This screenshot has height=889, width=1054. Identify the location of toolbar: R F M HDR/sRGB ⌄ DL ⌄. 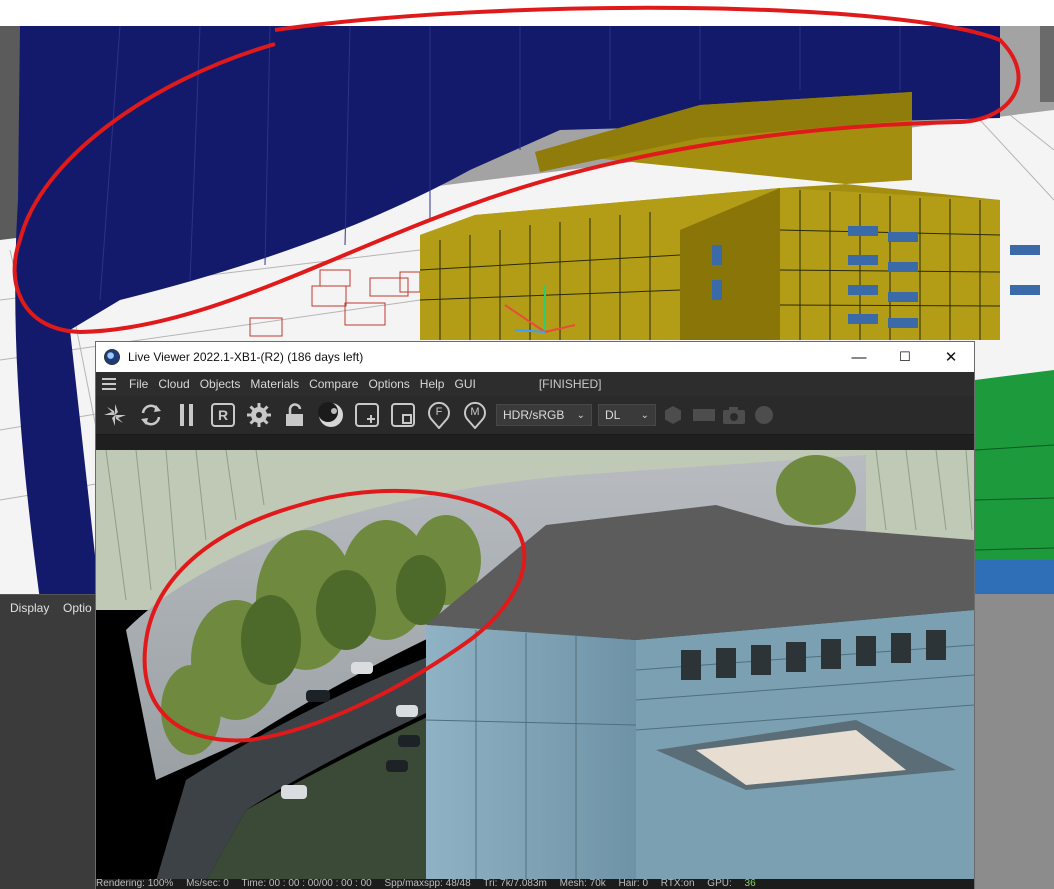
(535, 415).